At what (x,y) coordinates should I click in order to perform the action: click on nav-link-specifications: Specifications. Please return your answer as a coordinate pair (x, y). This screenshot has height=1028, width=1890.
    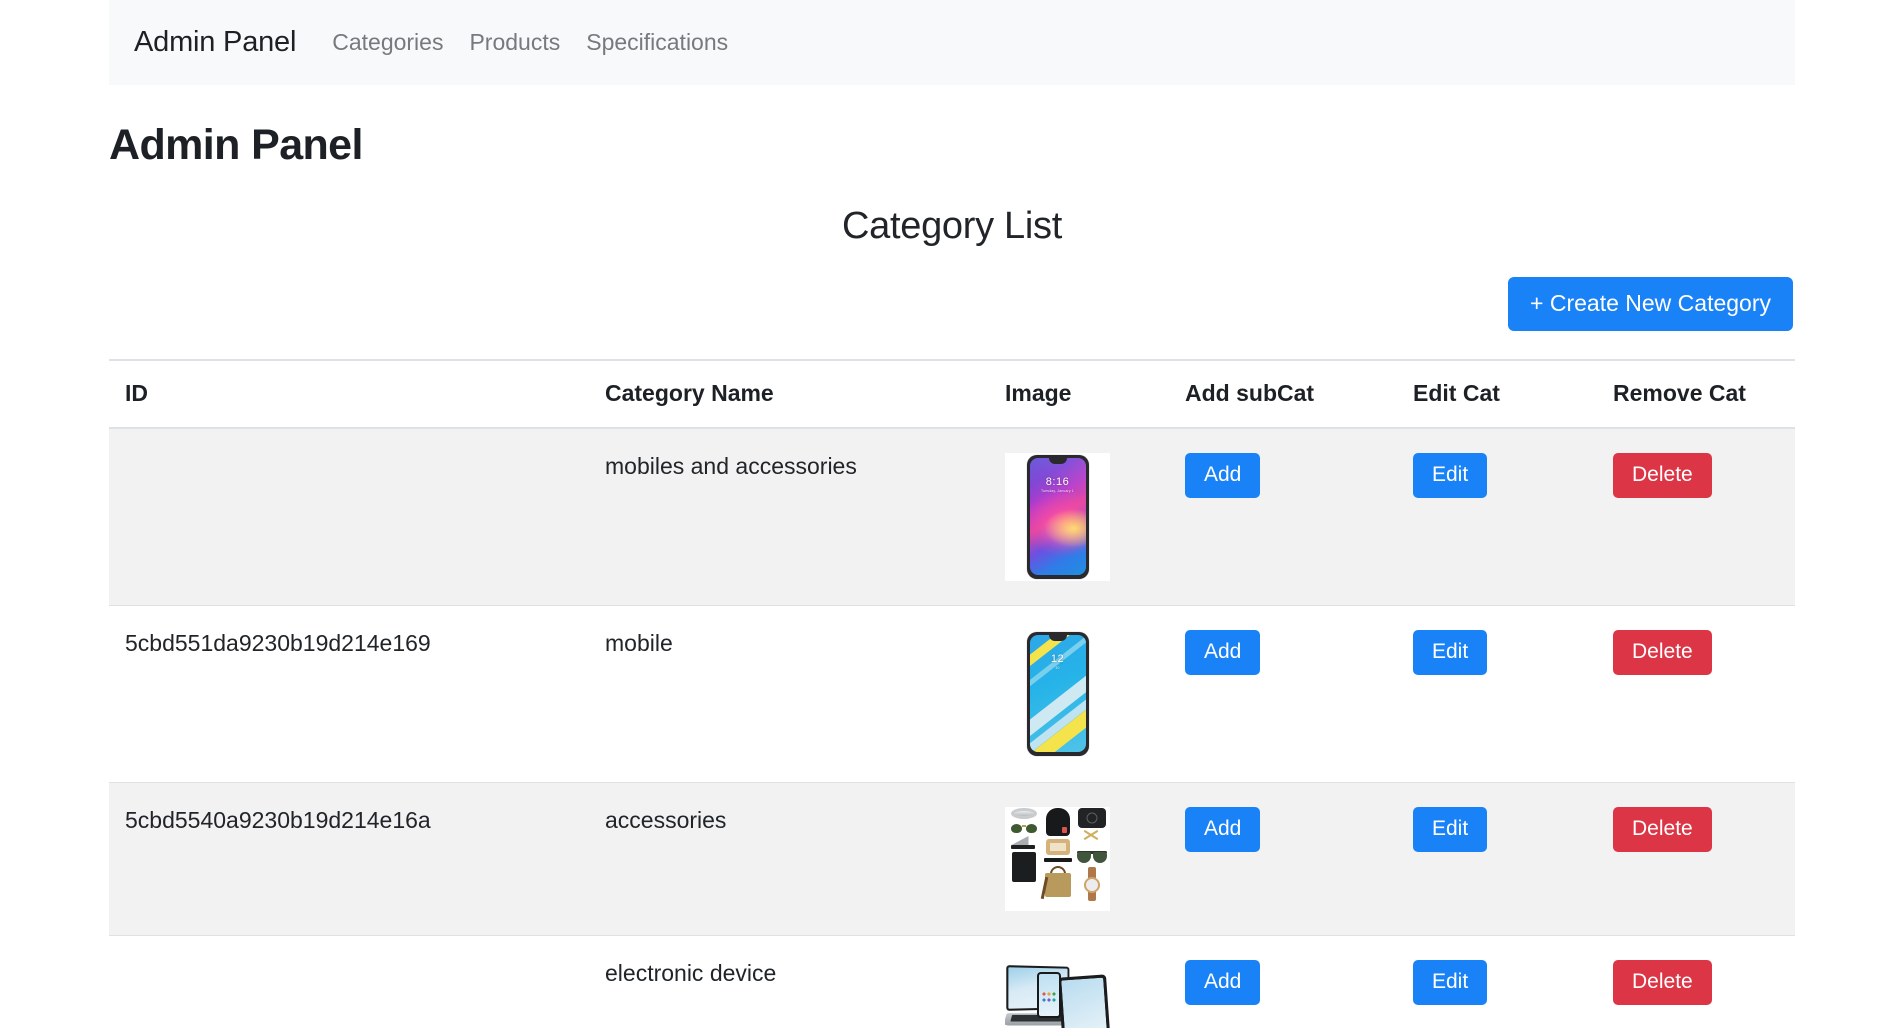
    Looking at the image, I should click on (657, 42).